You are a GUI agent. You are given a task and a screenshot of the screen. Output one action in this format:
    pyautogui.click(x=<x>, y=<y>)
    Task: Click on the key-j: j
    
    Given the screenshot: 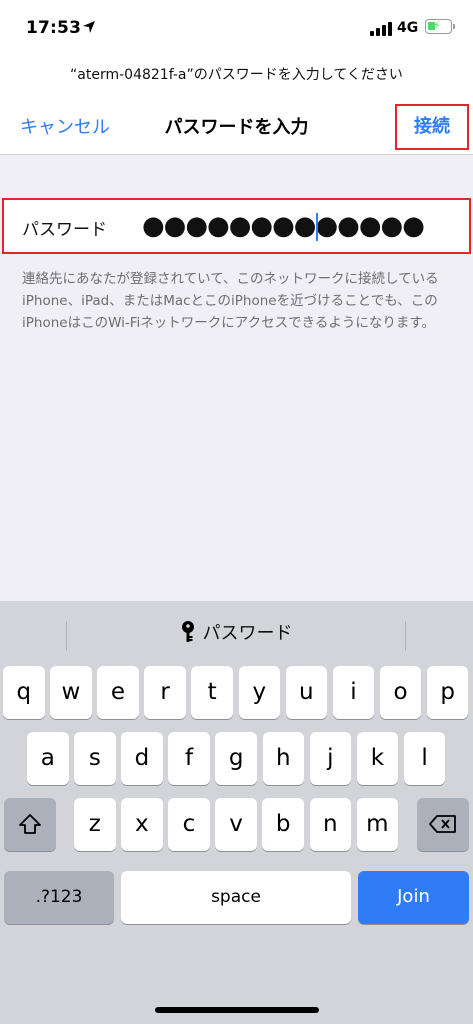 What is the action you would take?
    pyautogui.click(x=330, y=758)
    